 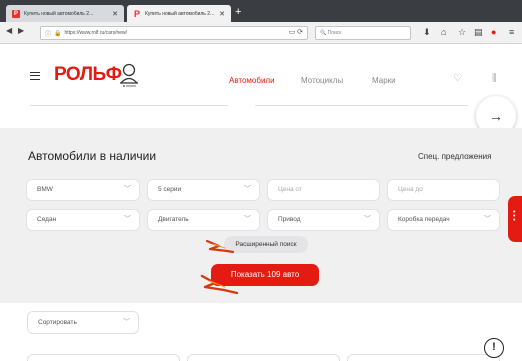 I want to click on reader-view-icon: ▭ ⟳, so click(x=296, y=32).